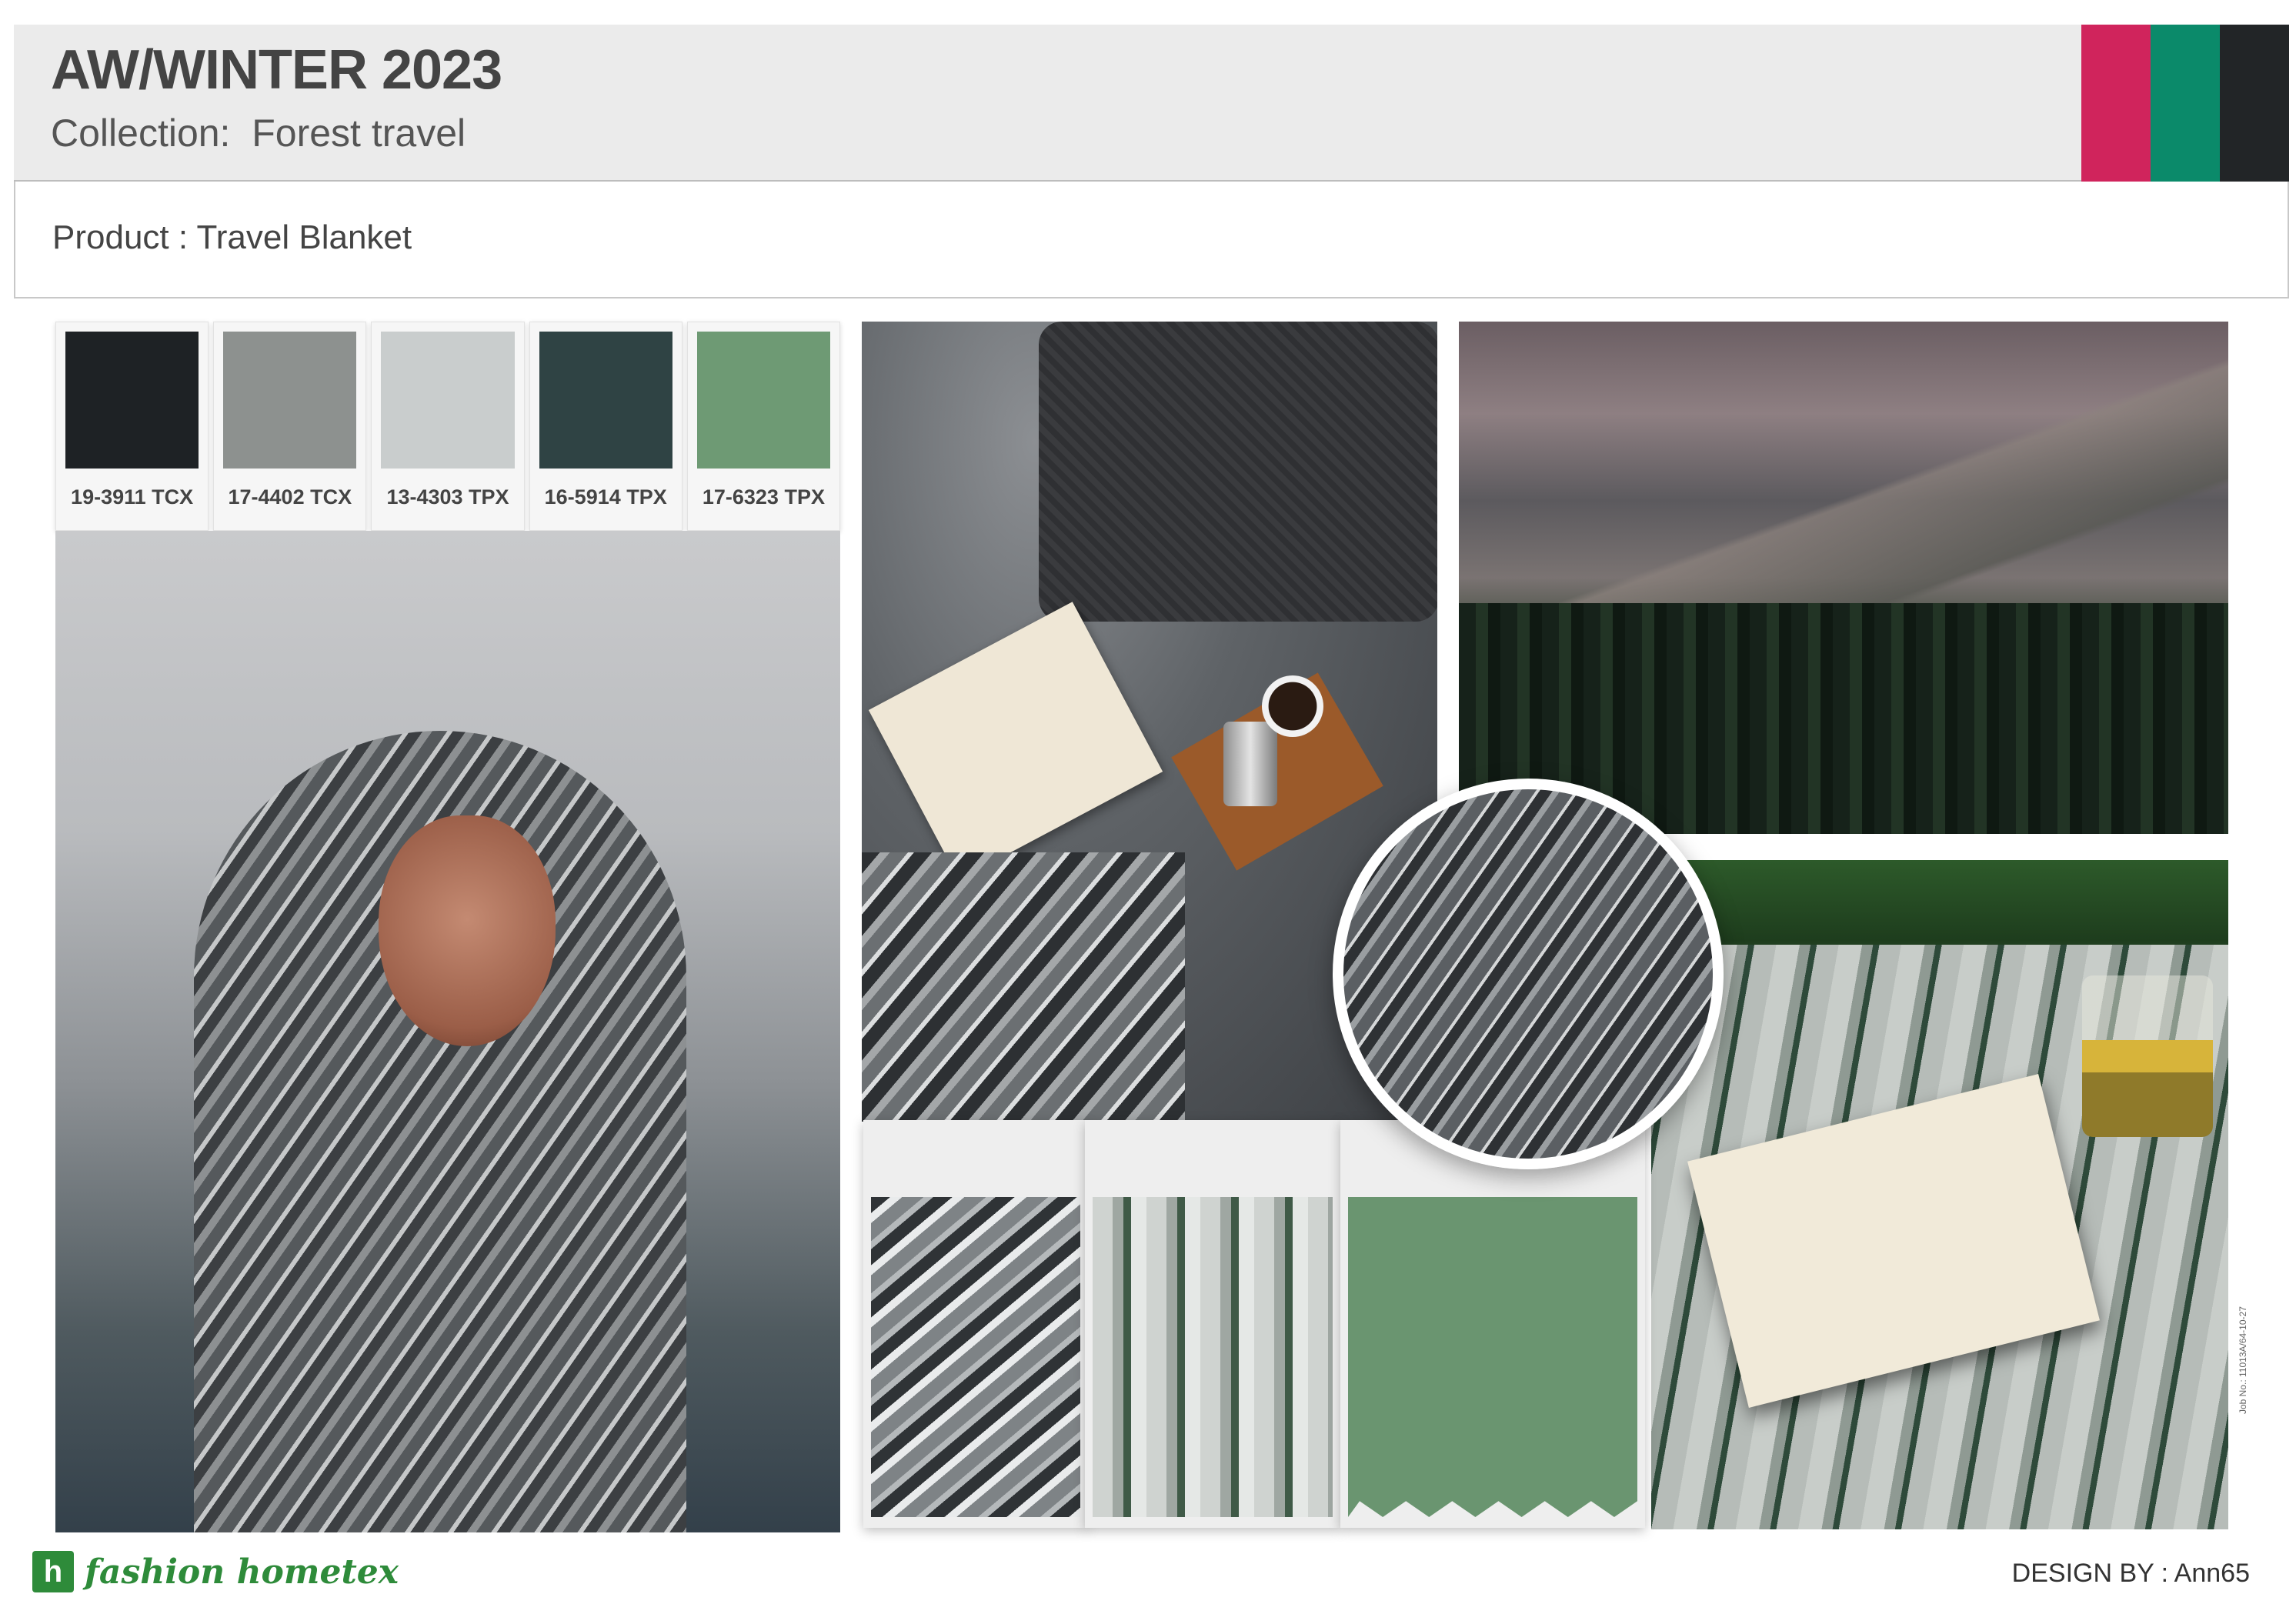 This screenshot has width=2296, height=1624. Describe the element at coordinates (1151, 240) in the screenshot. I see `product-band: Product : Travel Blanket` at that location.